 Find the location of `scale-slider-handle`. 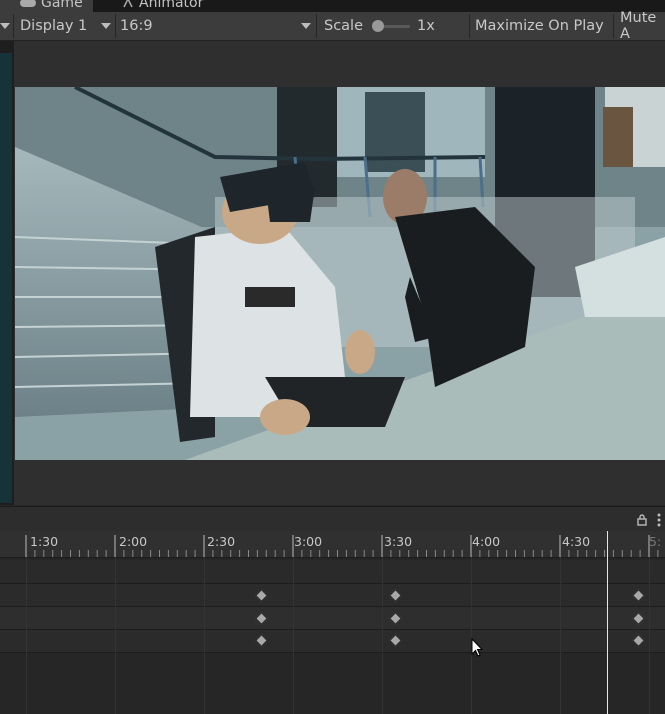

scale-slider-handle is located at coordinates (378, 26).